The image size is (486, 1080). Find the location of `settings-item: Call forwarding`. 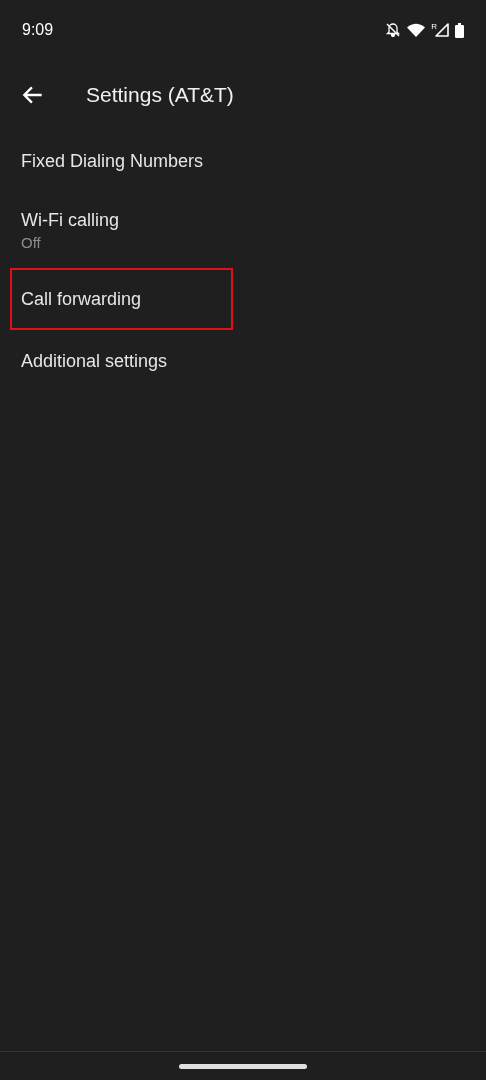

settings-item: Call forwarding is located at coordinates (121, 299).